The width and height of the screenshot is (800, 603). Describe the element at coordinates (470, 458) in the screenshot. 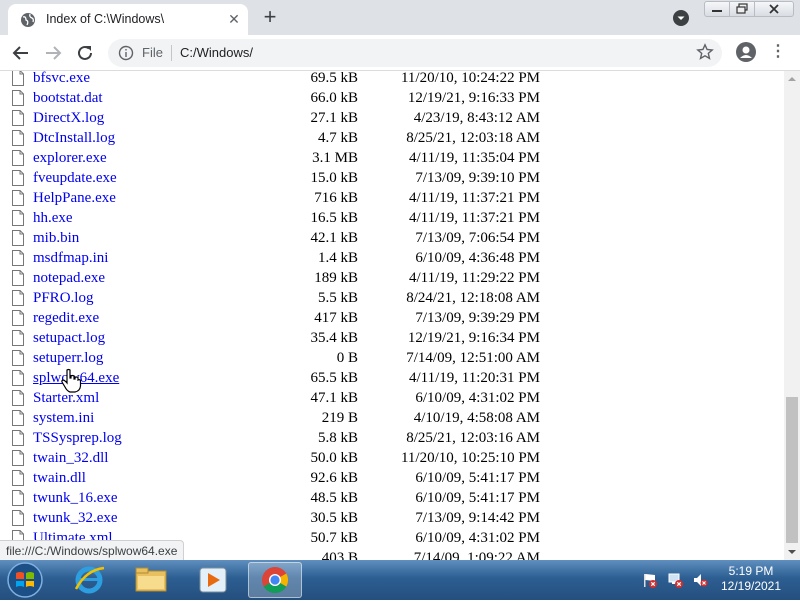

I see `file-date: 11/20/10, 10:25:10 PM` at that location.